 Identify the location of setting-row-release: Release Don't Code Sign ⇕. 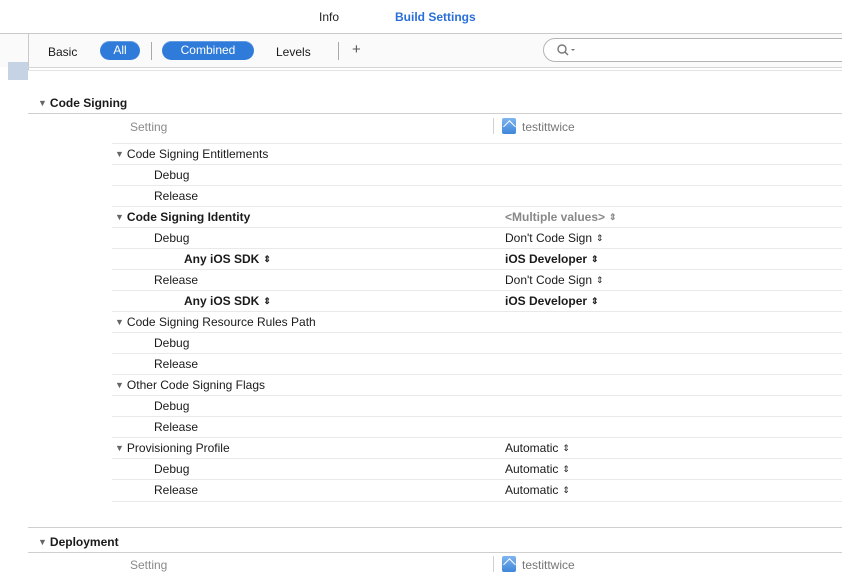
(477, 280).